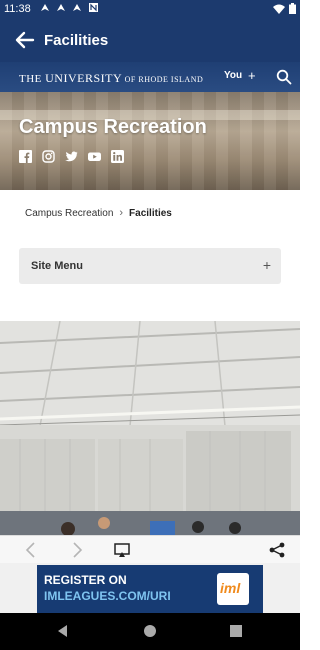 This screenshot has width=320, height=650. Describe the element at coordinates (284, 77) in the screenshot. I see `search-icon` at that location.